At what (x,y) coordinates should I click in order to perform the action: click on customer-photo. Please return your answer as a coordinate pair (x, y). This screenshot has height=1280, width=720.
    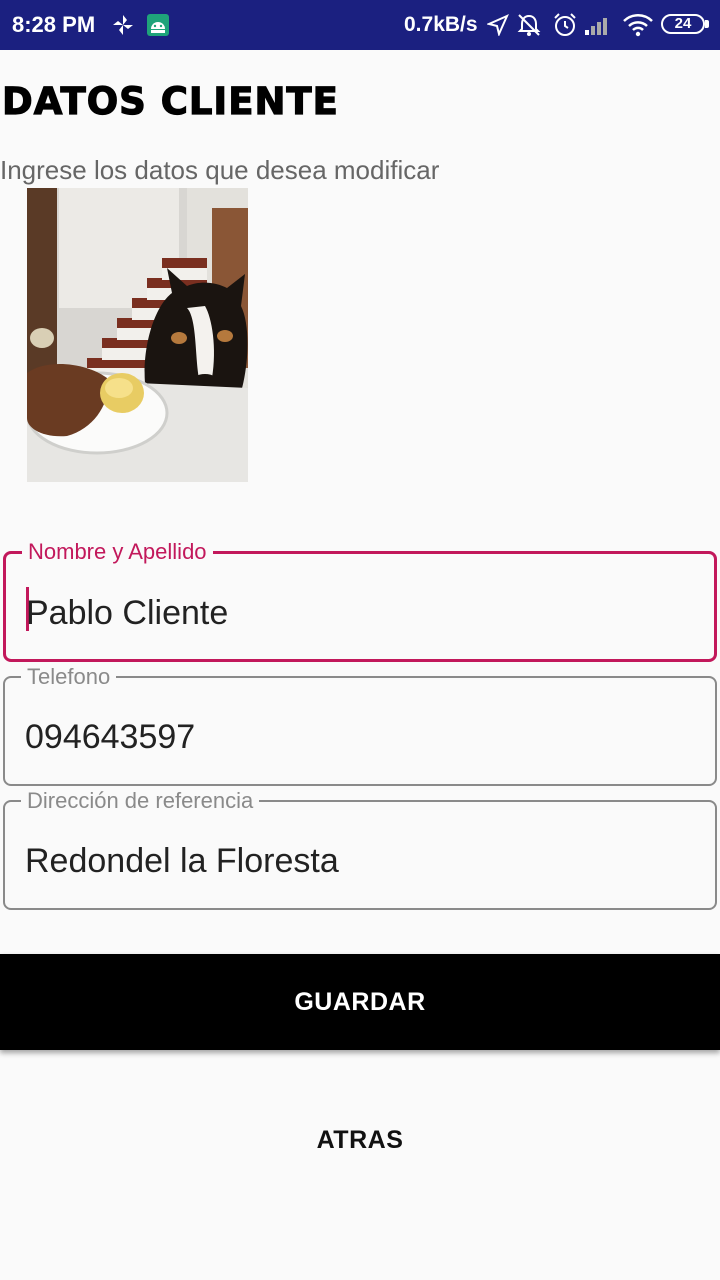
    Looking at the image, I should click on (137, 335).